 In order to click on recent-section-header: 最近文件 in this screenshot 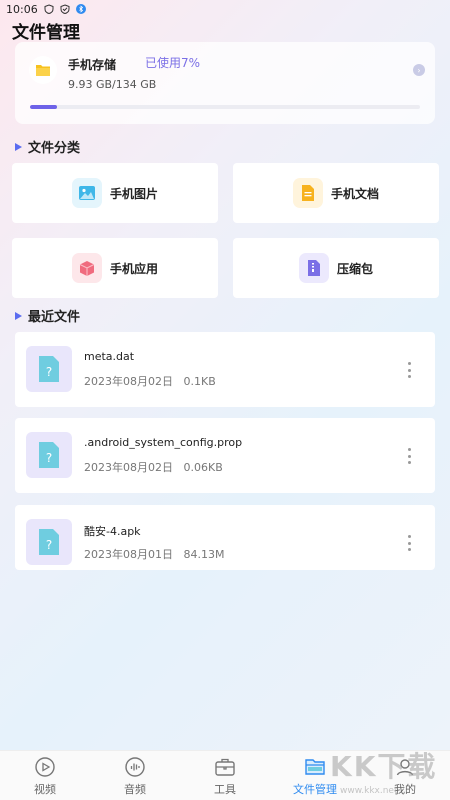, I will do `click(47, 315)`.